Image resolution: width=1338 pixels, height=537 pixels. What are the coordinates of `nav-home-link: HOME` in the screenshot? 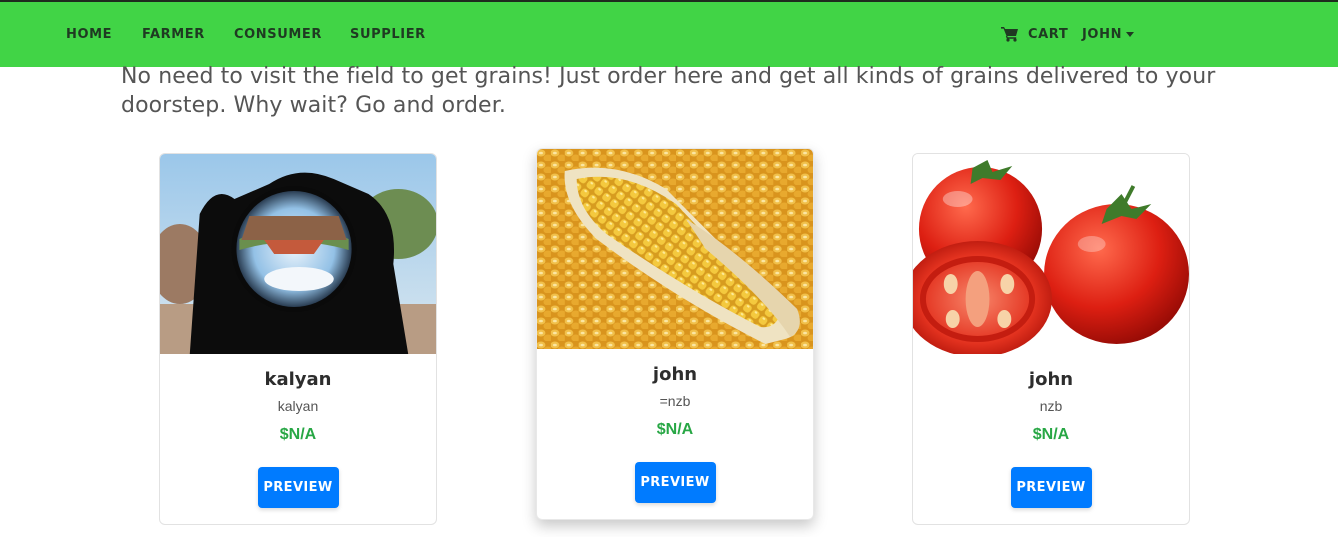 It's located at (89, 34).